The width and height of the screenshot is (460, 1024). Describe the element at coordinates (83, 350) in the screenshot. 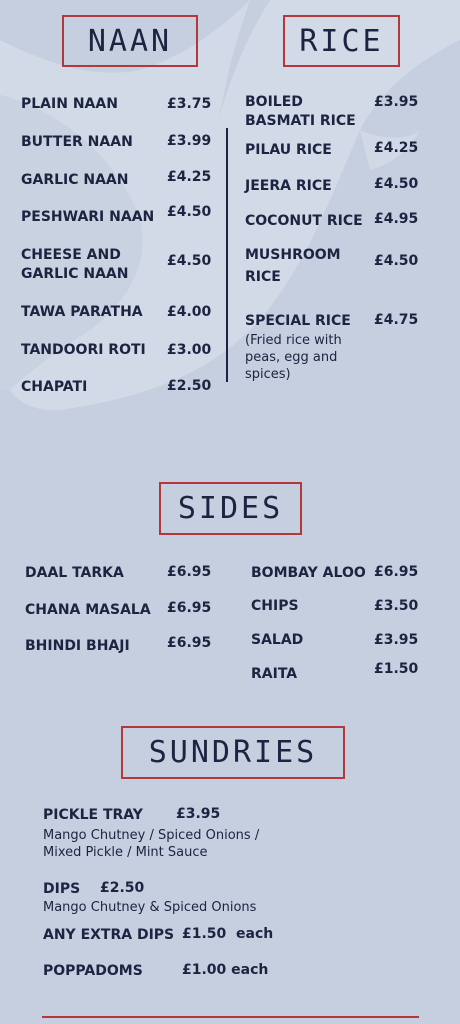

I see `naan-item-name: TANDOORI ROTI` at that location.